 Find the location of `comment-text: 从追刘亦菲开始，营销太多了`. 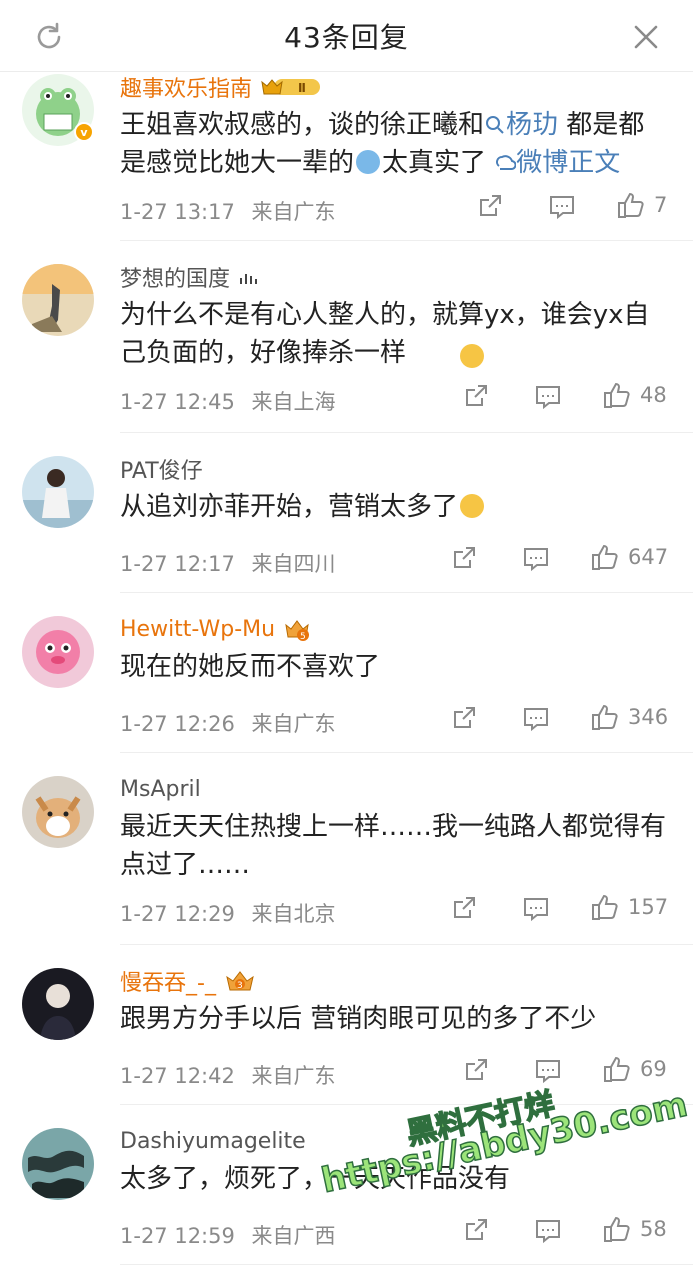

comment-text: 从追刘亦菲开始，营销太多了 is located at coordinates (394, 507).